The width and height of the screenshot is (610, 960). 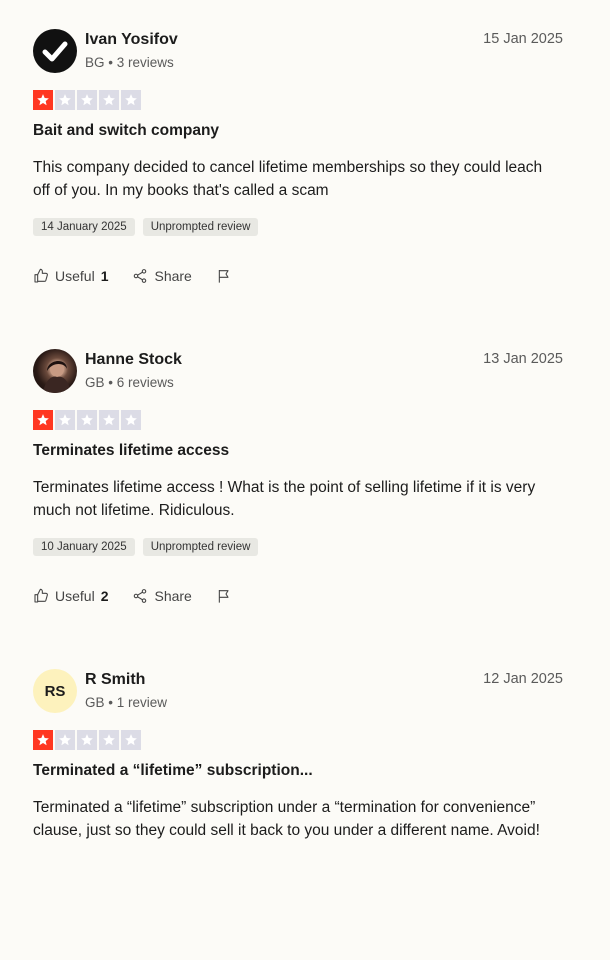 I want to click on review-actions: Useful 1 Share, so click(x=144, y=276).